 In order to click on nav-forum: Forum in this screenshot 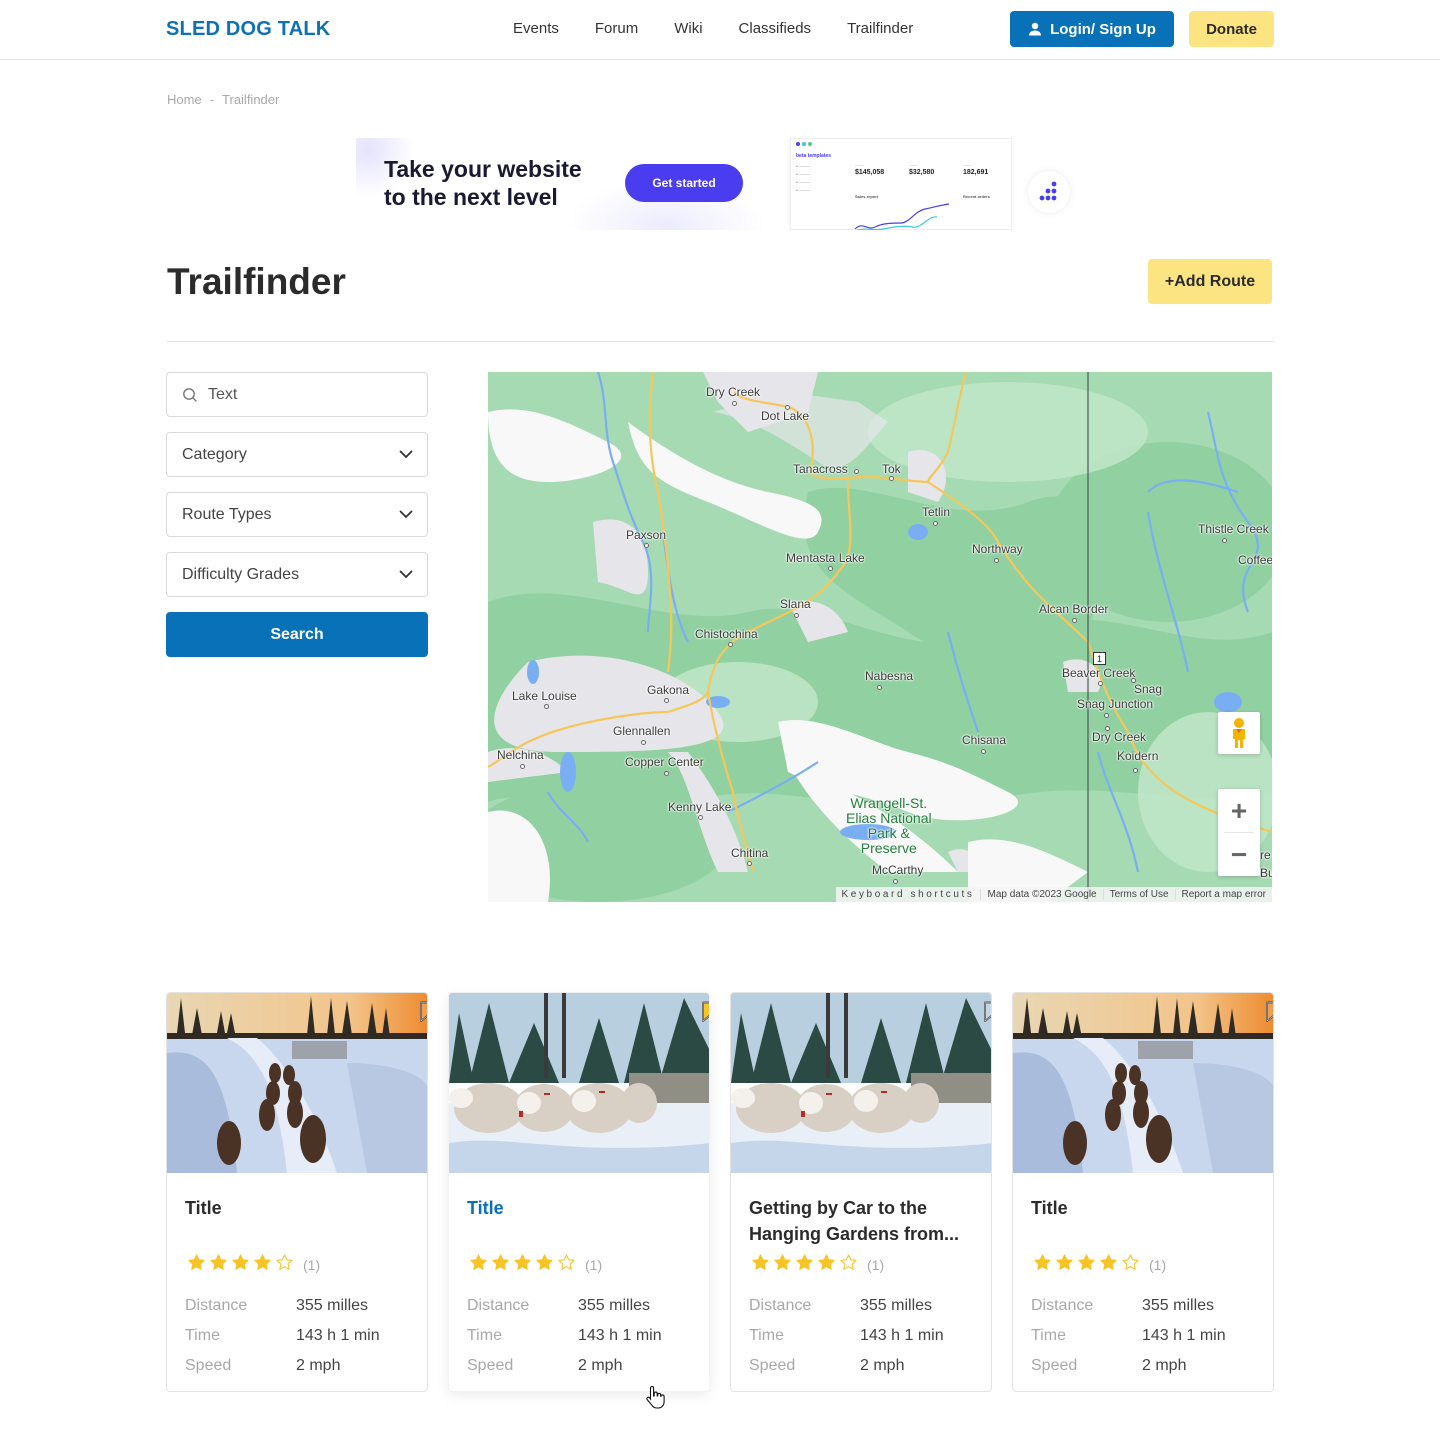, I will do `click(616, 28)`.